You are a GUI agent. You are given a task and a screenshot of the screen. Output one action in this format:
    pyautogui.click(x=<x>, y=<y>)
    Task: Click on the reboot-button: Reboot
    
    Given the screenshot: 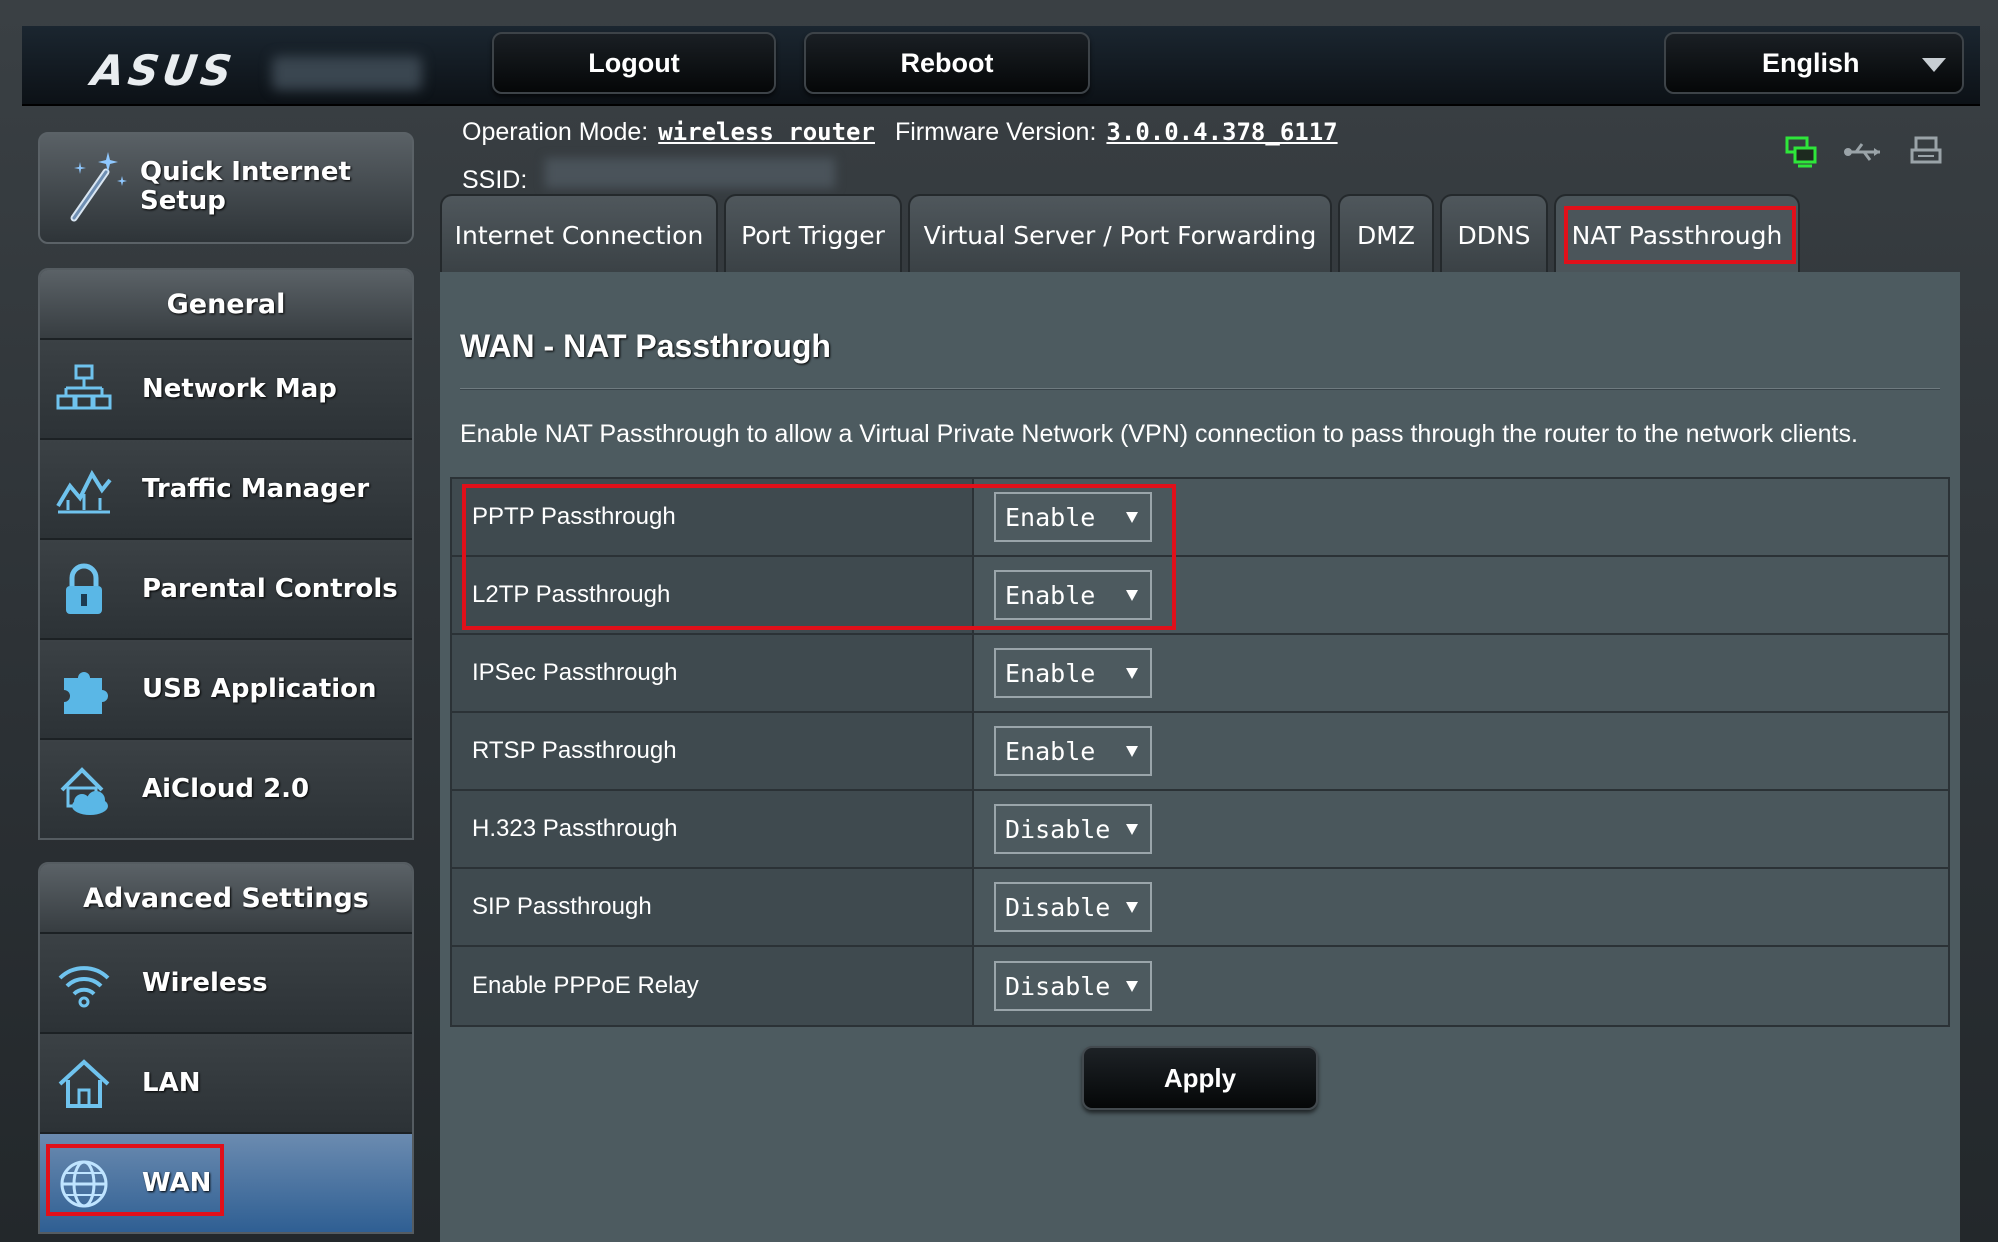 What is the action you would take?
    pyautogui.click(x=947, y=63)
    